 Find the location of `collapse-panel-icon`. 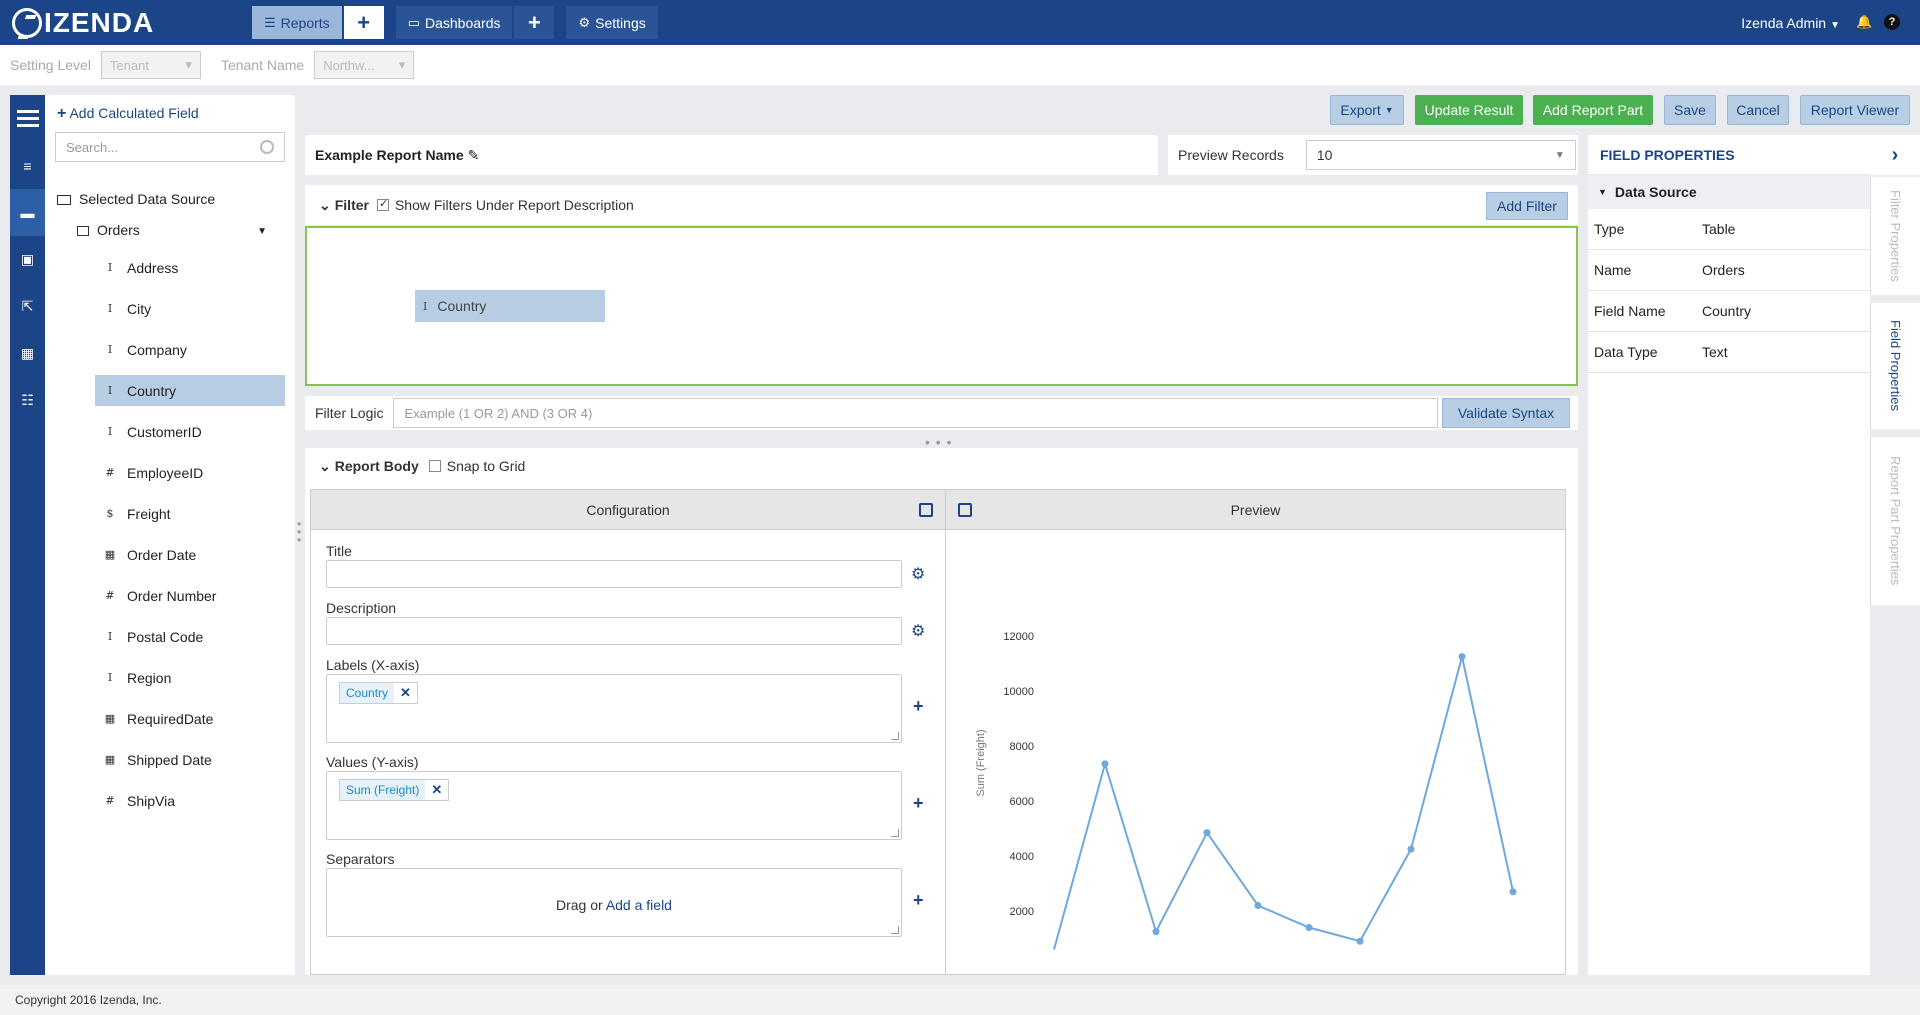

collapse-panel-icon is located at coordinates (926, 510).